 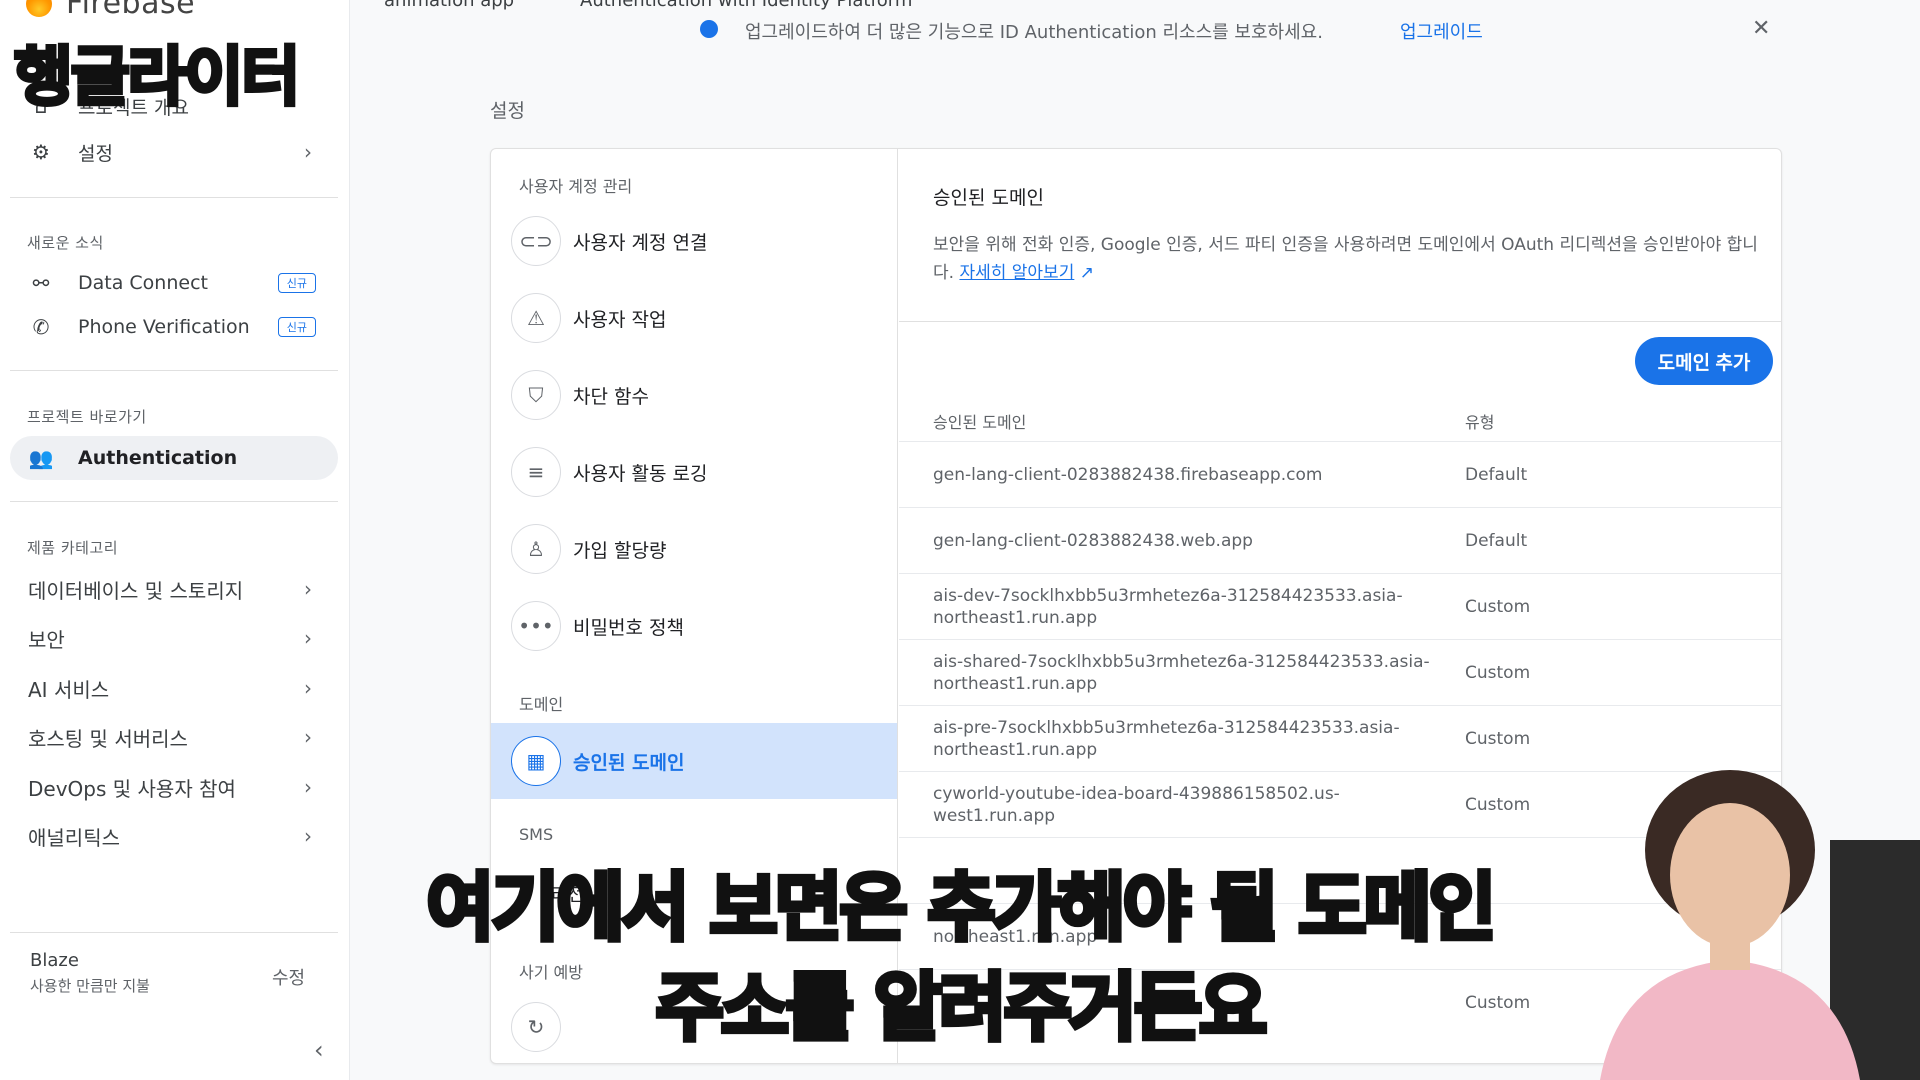 What do you see at coordinates (629, 762) in the screenshot?
I see `nav-item-label: 승인된 도메인` at bounding box center [629, 762].